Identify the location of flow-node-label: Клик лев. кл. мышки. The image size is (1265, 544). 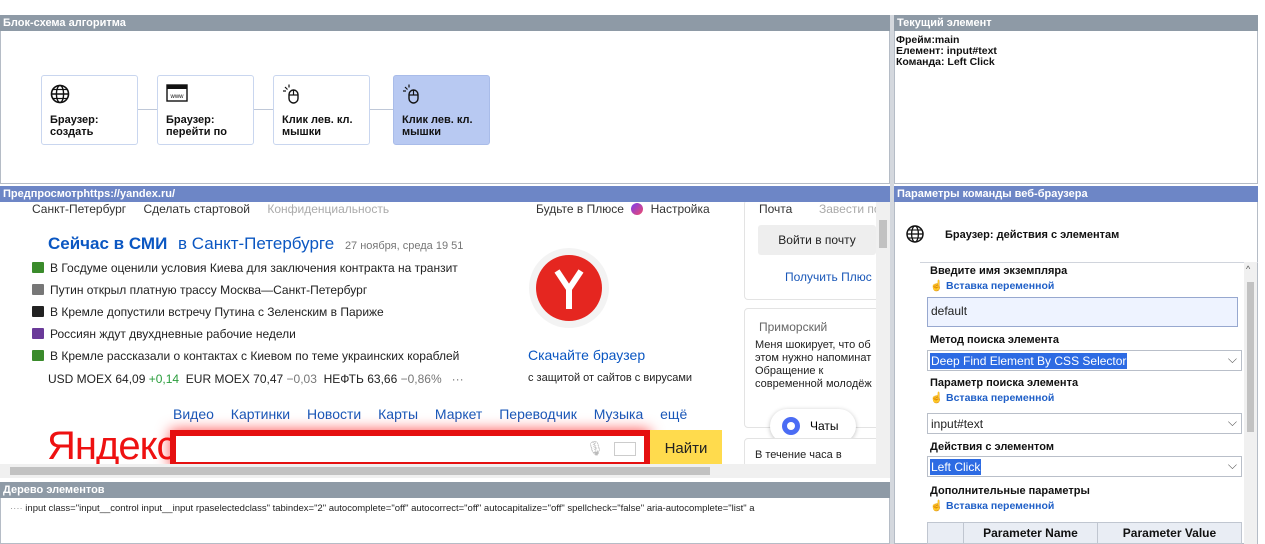
(437, 126).